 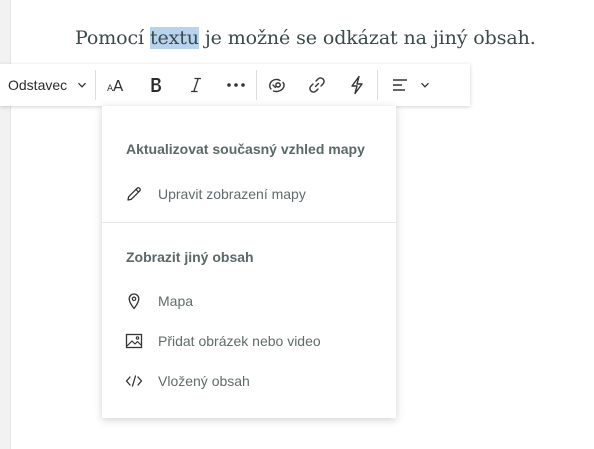 I want to click on bold-icon, so click(x=156, y=85).